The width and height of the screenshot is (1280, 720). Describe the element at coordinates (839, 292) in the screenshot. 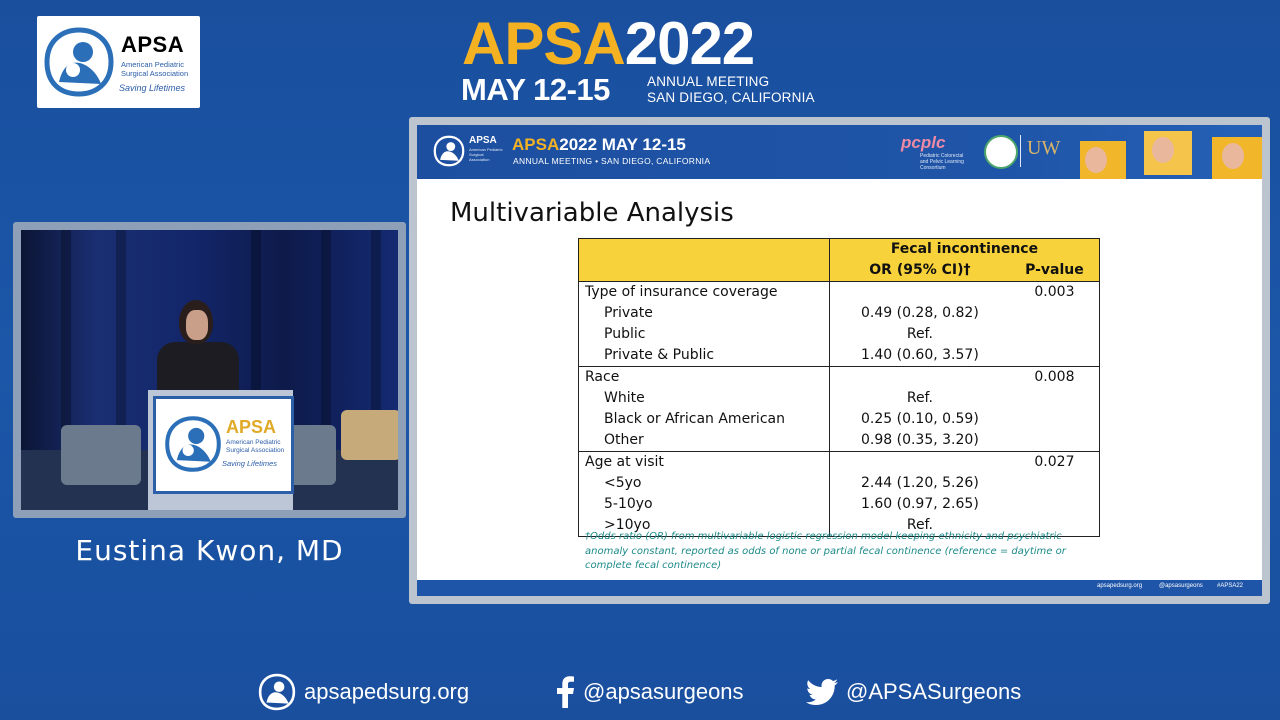

I see `table-row: Type of insurance coverage 0.003` at that location.